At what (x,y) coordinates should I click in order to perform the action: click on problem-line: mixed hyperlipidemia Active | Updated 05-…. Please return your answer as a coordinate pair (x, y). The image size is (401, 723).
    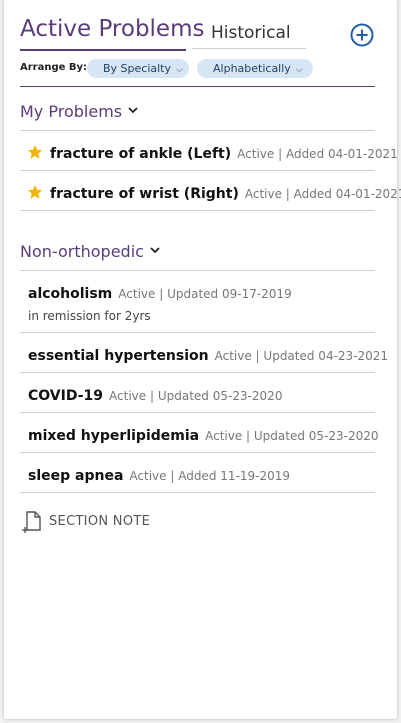
    Looking at the image, I should click on (203, 434).